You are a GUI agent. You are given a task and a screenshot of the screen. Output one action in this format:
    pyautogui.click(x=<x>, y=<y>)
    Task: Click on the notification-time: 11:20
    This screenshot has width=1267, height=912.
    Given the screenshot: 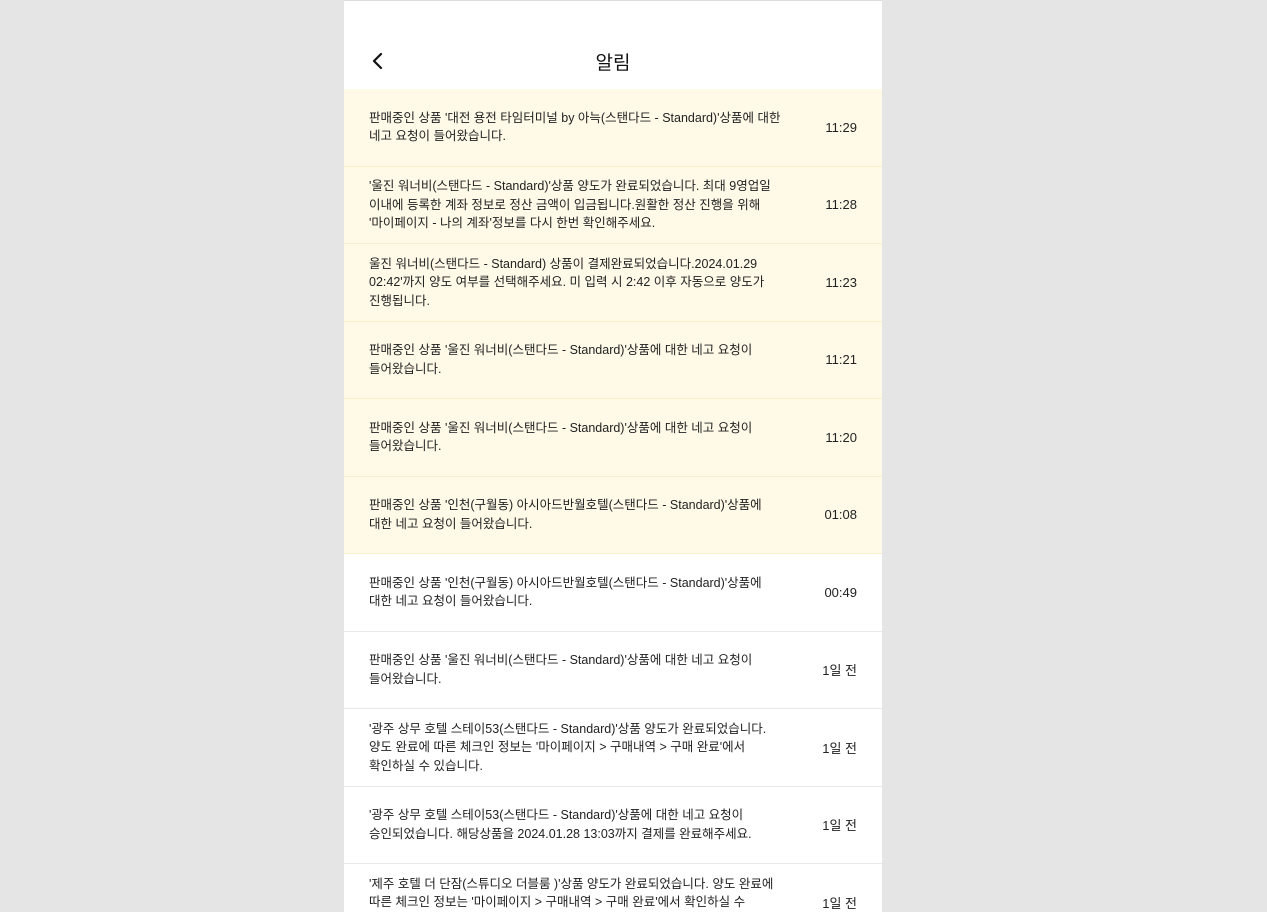 What is the action you would take?
    pyautogui.click(x=841, y=437)
    